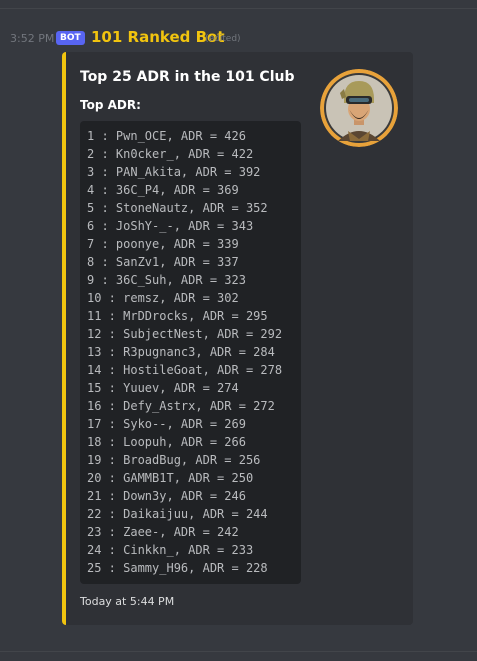 Image resolution: width=477 pixels, height=661 pixels. I want to click on leaderboard-line: 8 : SanZv1, ADR = 337, so click(163, 262).